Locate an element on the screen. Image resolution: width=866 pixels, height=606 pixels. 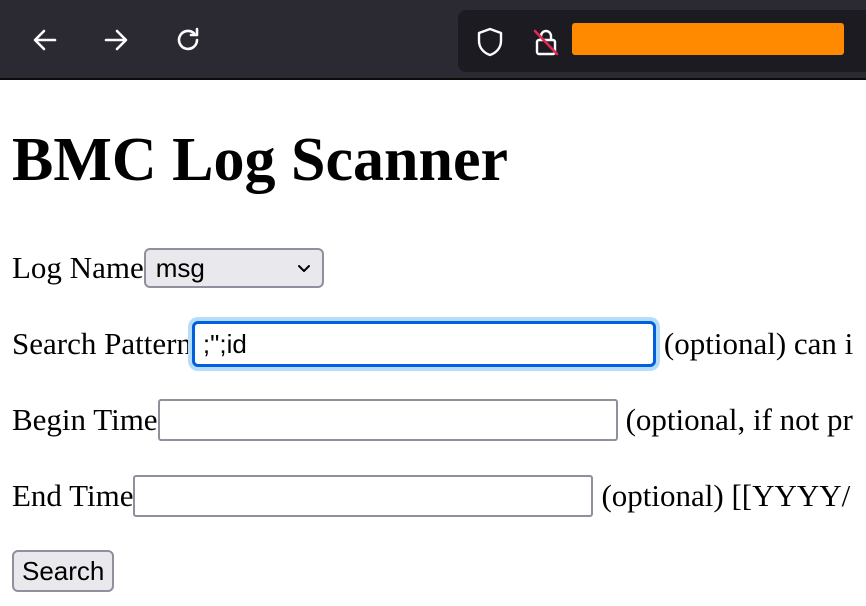
search-pattern-row: Search Pattern (optional) can i is located at coordinates (433, 344).